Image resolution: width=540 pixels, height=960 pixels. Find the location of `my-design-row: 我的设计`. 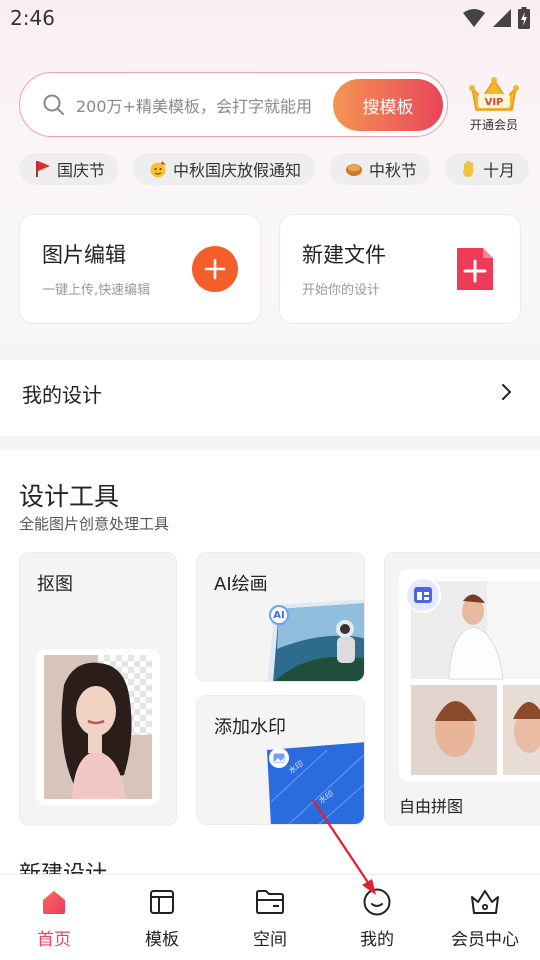

my-design-row: 我的设计 is located at coordinates (270, 398).